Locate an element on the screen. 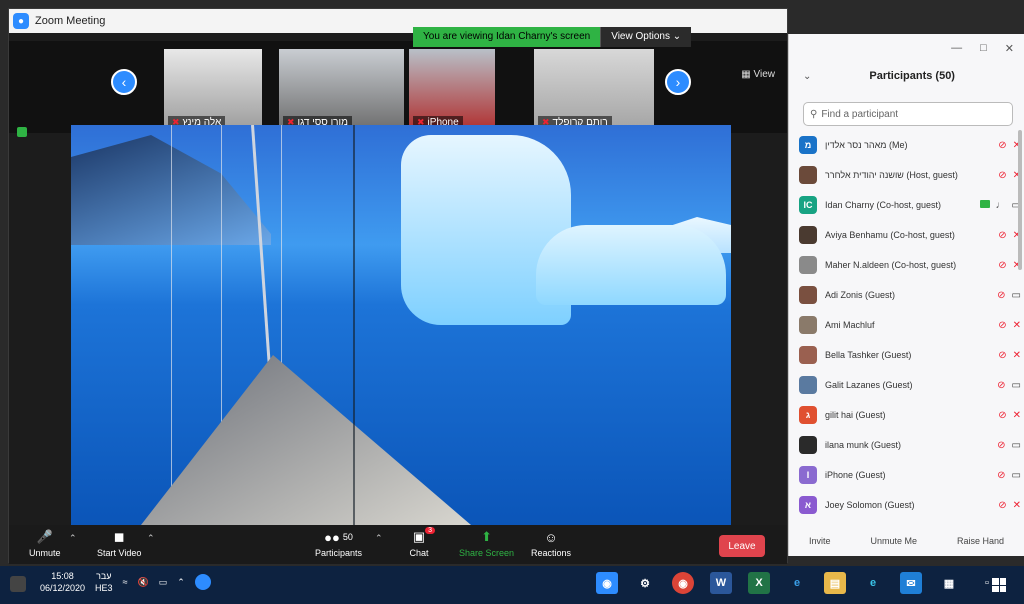 This screenshot has height=604, width=1024. audio-options-caret-icon: ⌃ is located at coordinates (73, 538).